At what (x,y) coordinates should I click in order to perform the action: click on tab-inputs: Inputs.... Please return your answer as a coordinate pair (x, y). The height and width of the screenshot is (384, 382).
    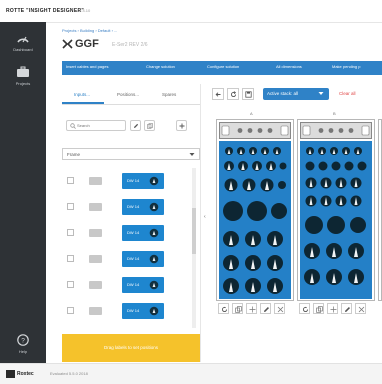
    Looking at the image, I should click on (82, 94).